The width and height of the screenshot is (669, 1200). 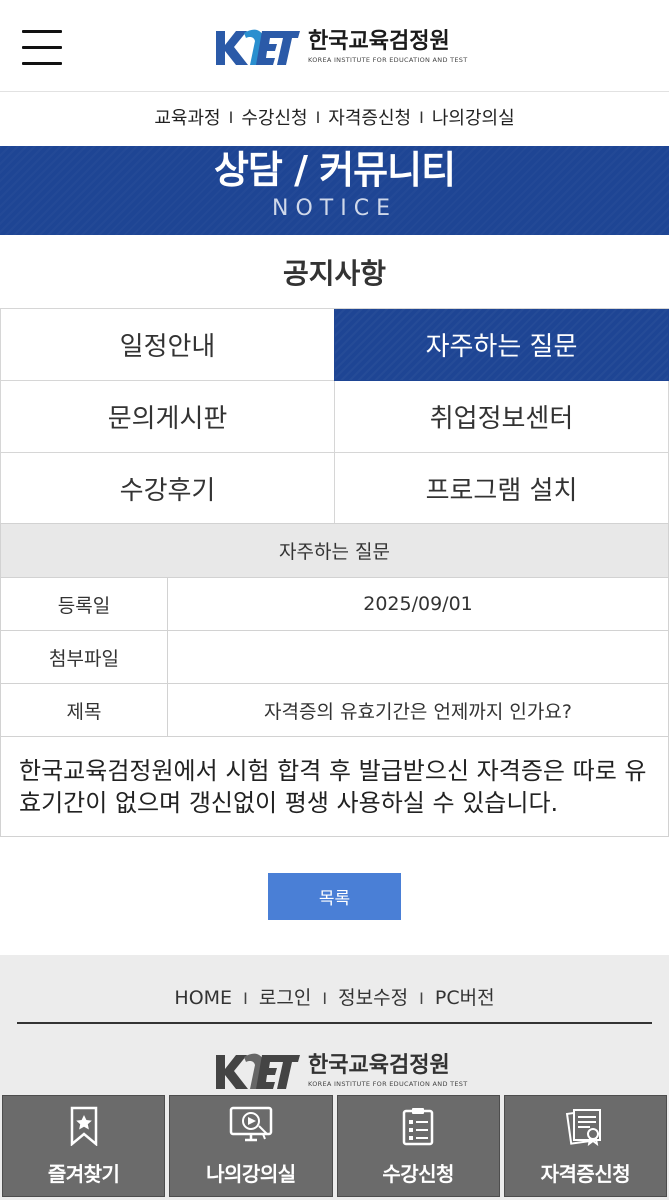 What do you see at coordinates (501, 345) in the screenshot?
I see `menu-faq: 자주하는 질문` at bounding box center [501, 345].